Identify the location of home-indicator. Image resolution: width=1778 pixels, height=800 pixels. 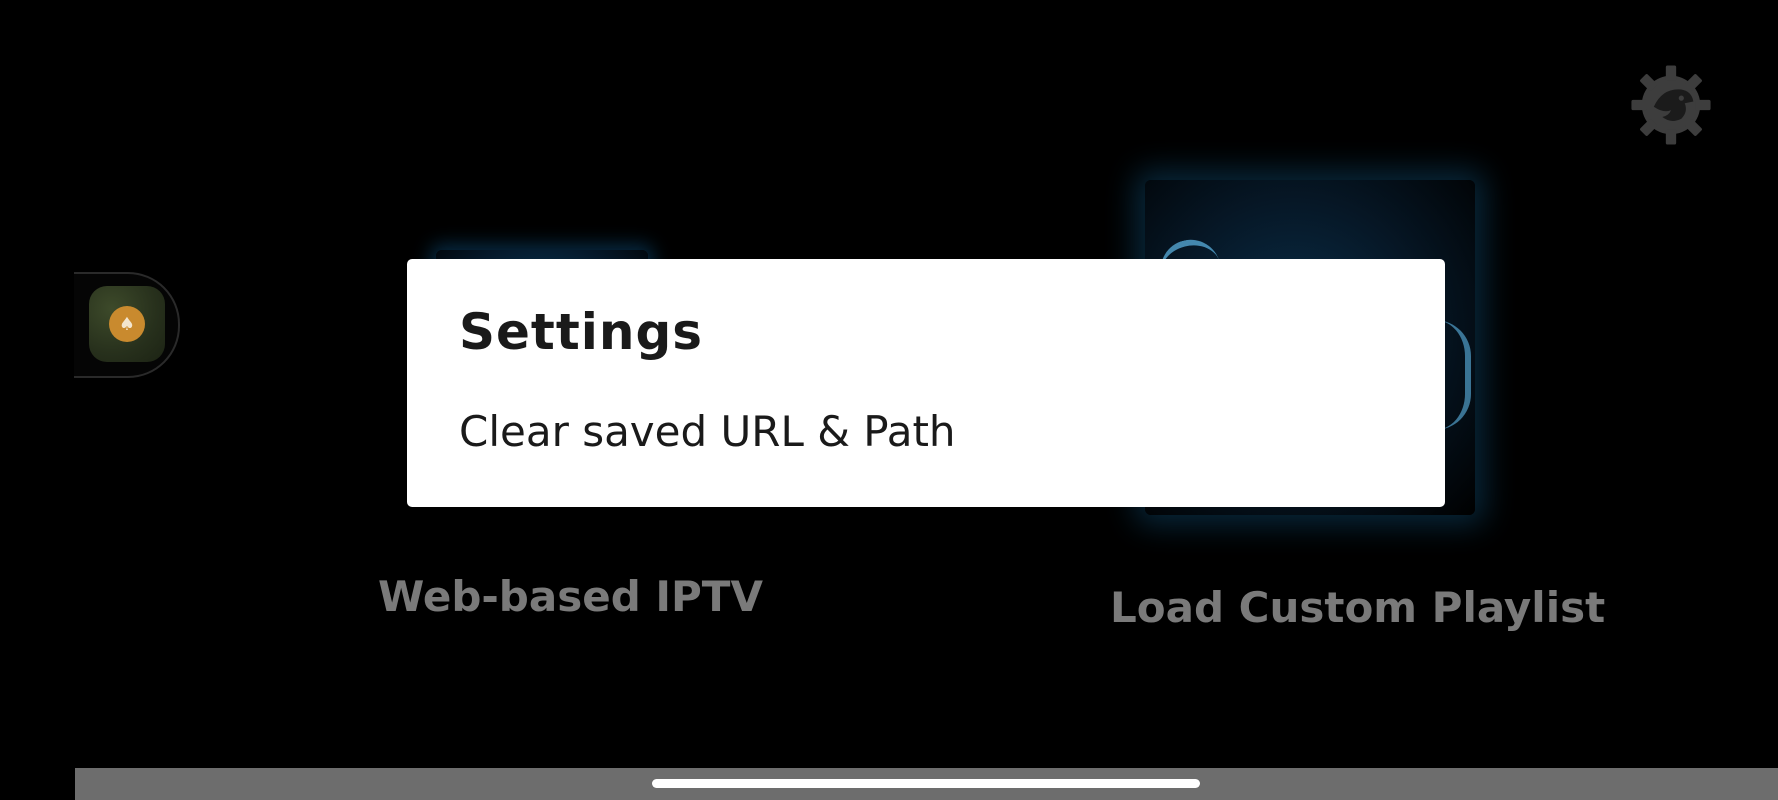
(926, 783).